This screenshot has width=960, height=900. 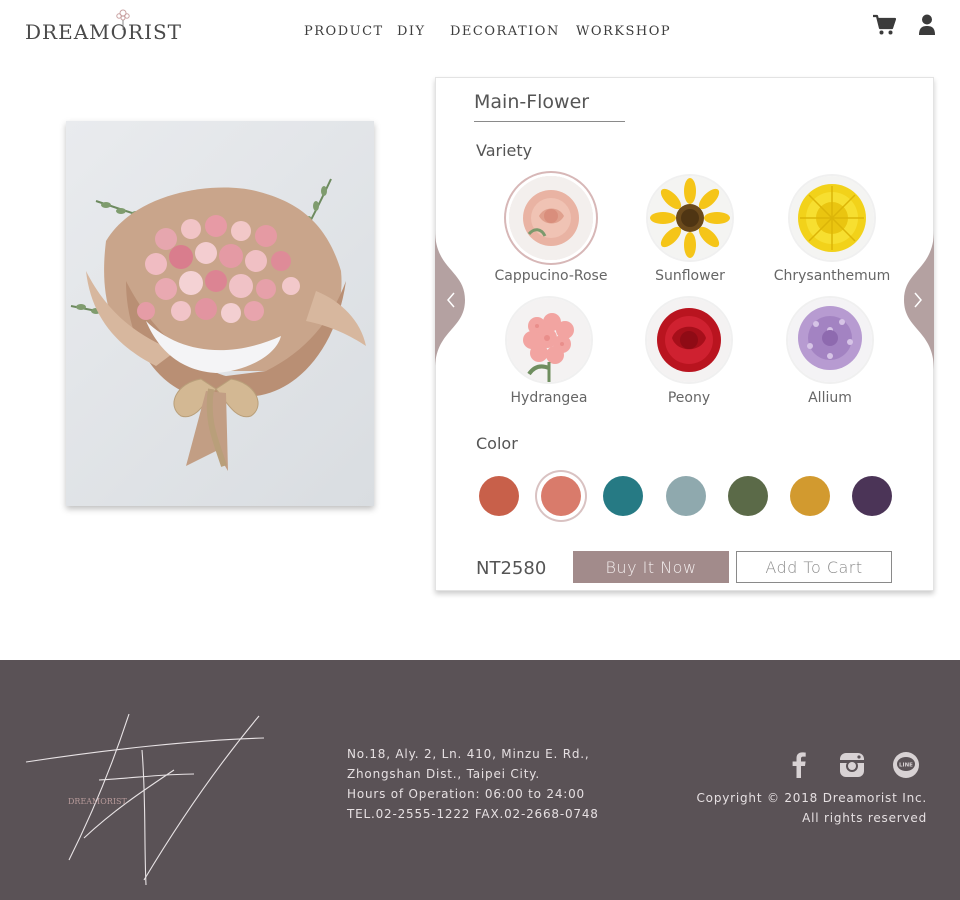 What do you see at coordinates (145, 799) in the screenshot?
I see `footer-logo-art: DREAMORIST` at bounding box center [145, 799].